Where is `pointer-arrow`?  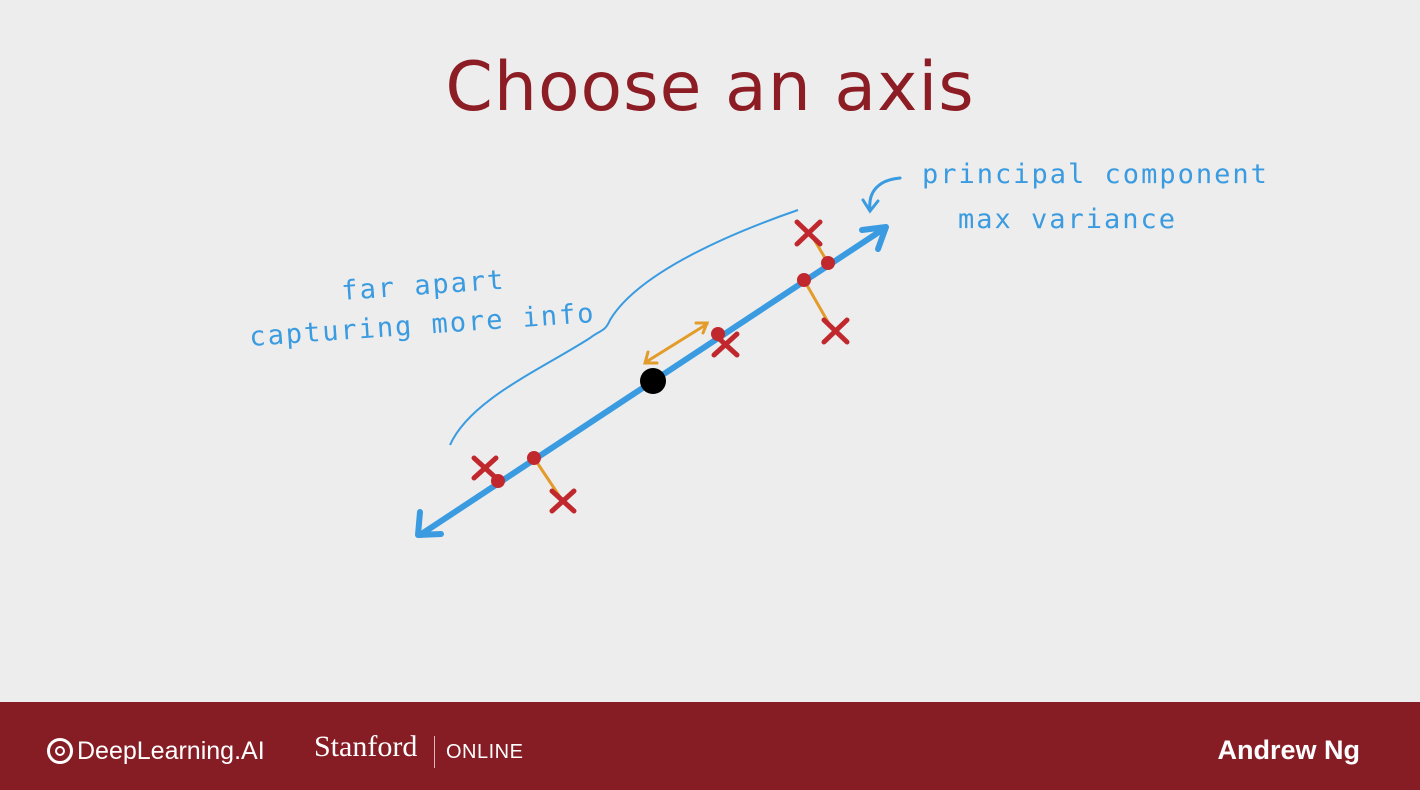 pointer-arrow is located at coordinates (881, 195).